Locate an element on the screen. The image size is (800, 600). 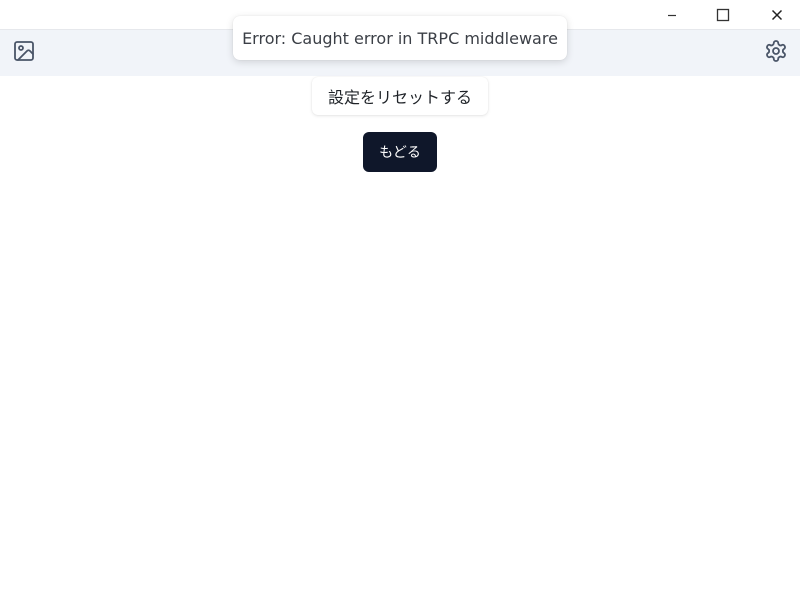
maximize-icon is located at coordinates (723, 15).